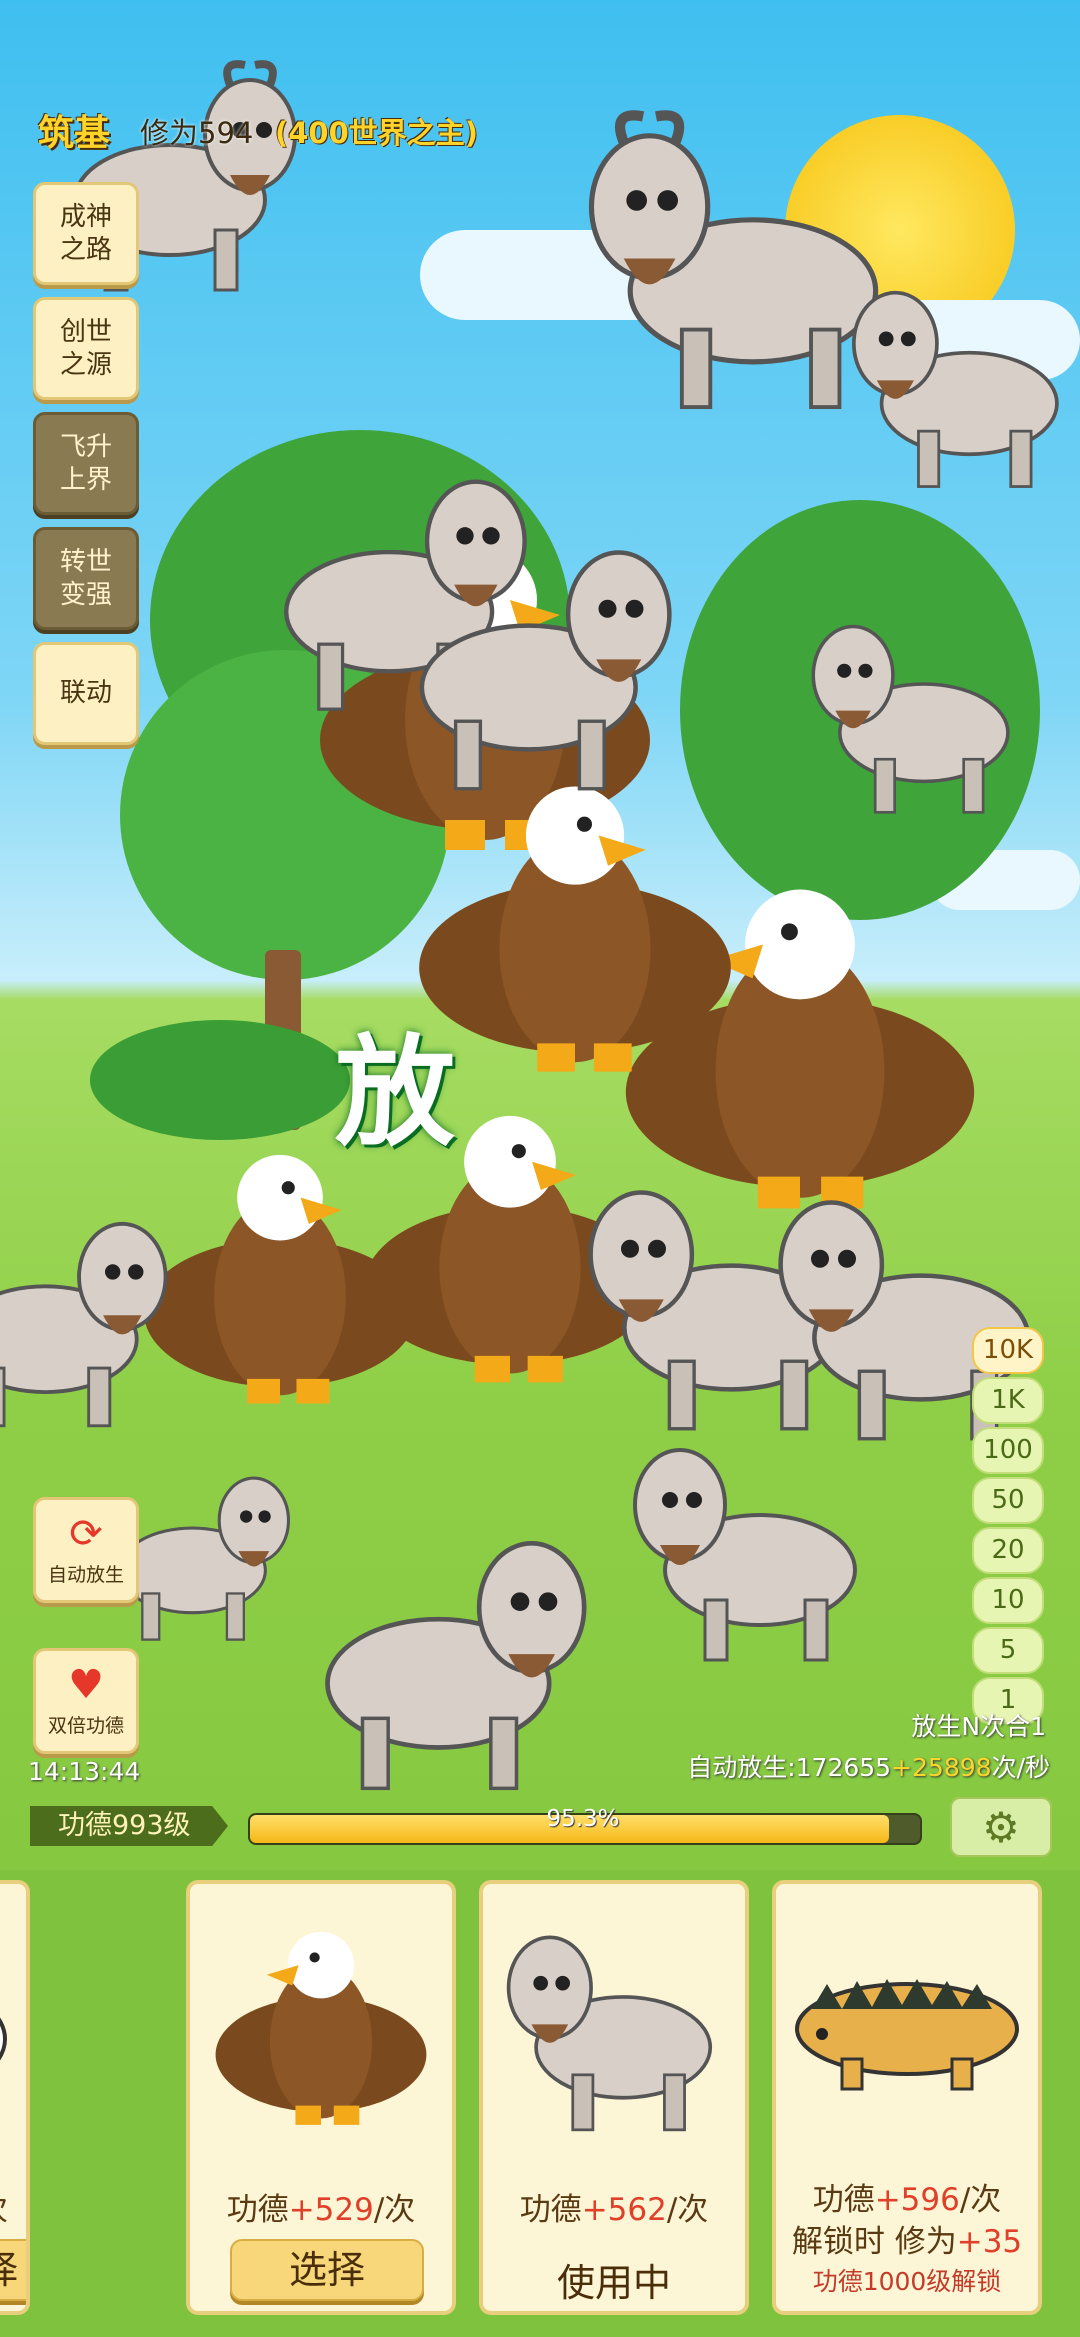 This screenshot has width=1080, height=2337. I want to click on animal-card-eagle: 功德+529/次 选择, so click(321, 2097).